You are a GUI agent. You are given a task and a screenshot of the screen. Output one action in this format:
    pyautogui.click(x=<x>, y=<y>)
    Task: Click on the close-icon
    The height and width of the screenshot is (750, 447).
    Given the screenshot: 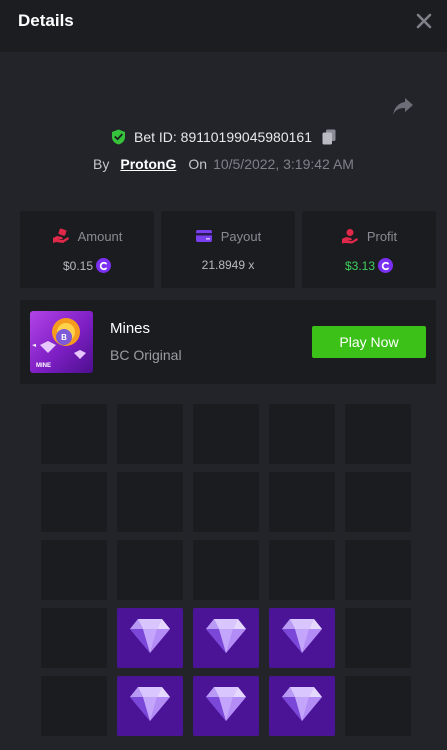 What is the action you would take?
    pyautogui.click(x=424, y=21)
    